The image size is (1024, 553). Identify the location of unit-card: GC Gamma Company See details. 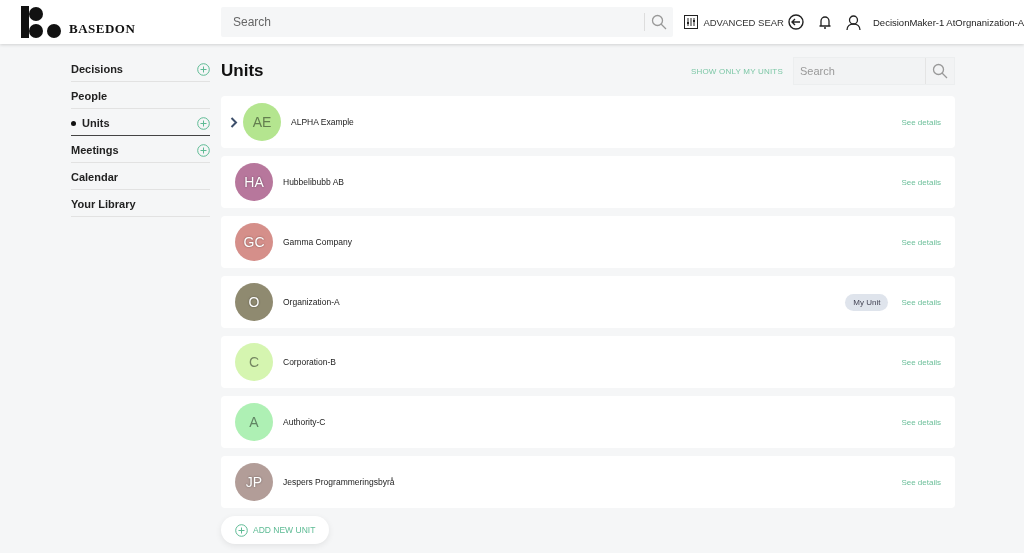
(588, 242).